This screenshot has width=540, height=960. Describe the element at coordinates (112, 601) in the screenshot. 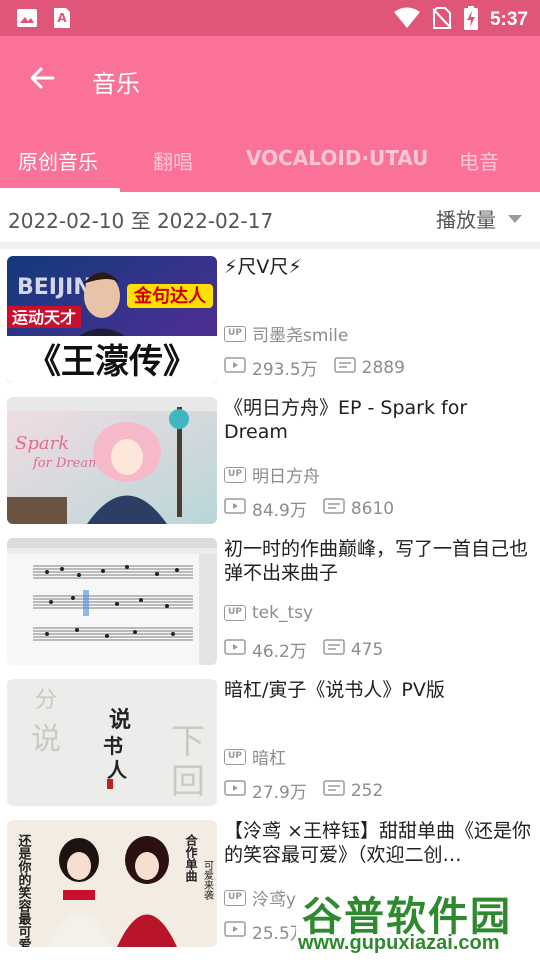

I see `video-thumbnail` at that location.